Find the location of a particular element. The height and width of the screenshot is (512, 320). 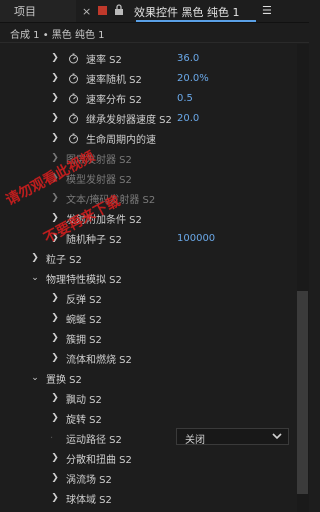

property-row-speed: ❯ 速率 S2 36.0 is located at coordinates (148, 58).